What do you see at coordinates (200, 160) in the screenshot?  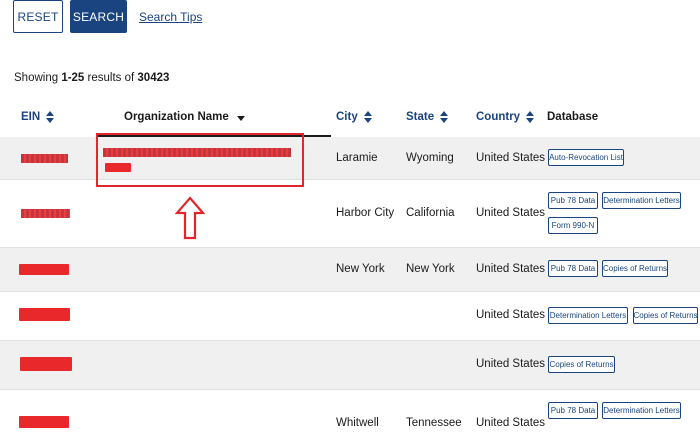 I see `annotation-highlight-box` at bounding box center [200, 160].